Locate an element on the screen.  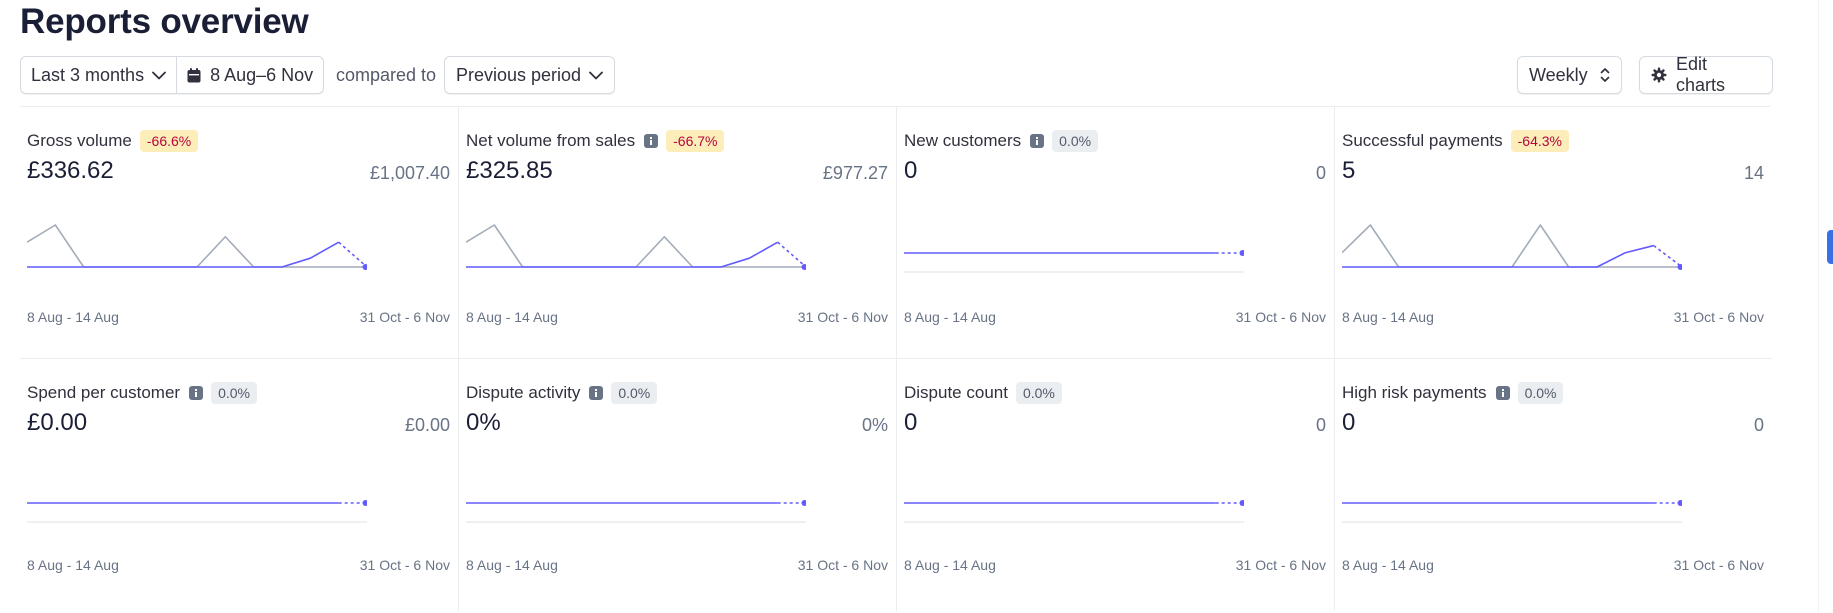
card-header: Spend per customer 0.0% is located at coordinates (238, 393).